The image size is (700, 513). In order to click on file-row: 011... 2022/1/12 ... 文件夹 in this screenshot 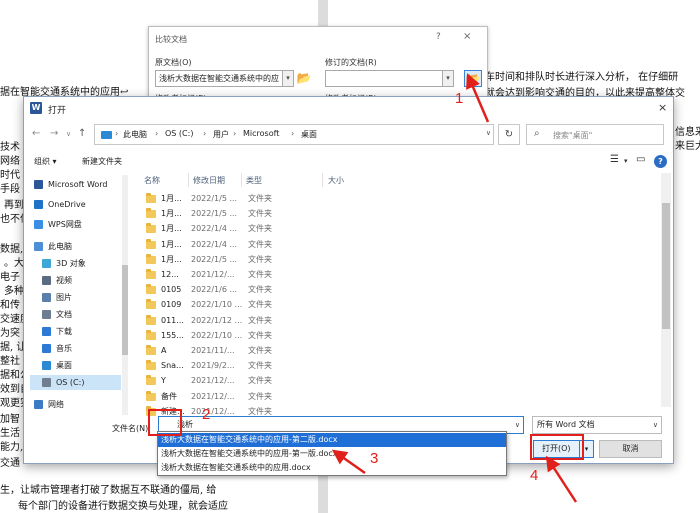, I will do `click(224, 321)`.